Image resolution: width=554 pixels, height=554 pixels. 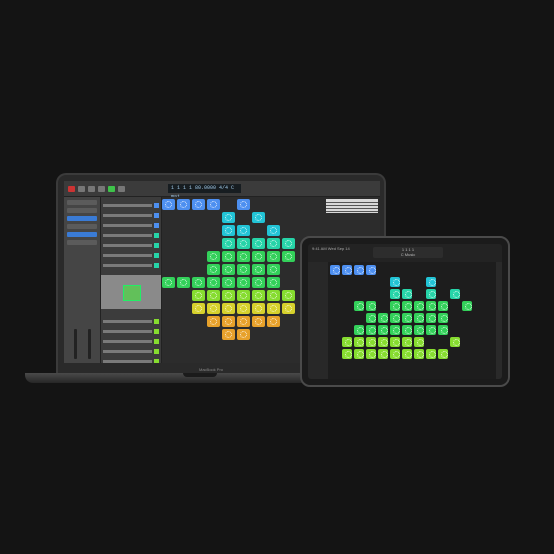 What do you see at coordinates (121, 188) in the screenshot?
I see `record-icon` at bounding box center [121, 188].